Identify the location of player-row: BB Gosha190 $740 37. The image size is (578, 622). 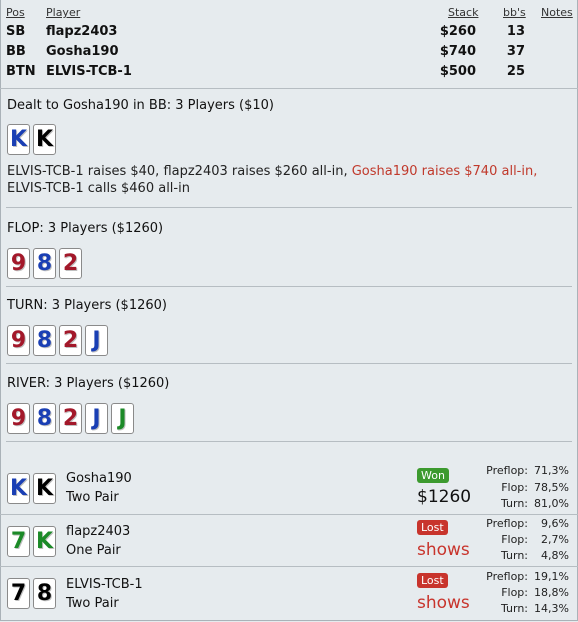
(289, 53).